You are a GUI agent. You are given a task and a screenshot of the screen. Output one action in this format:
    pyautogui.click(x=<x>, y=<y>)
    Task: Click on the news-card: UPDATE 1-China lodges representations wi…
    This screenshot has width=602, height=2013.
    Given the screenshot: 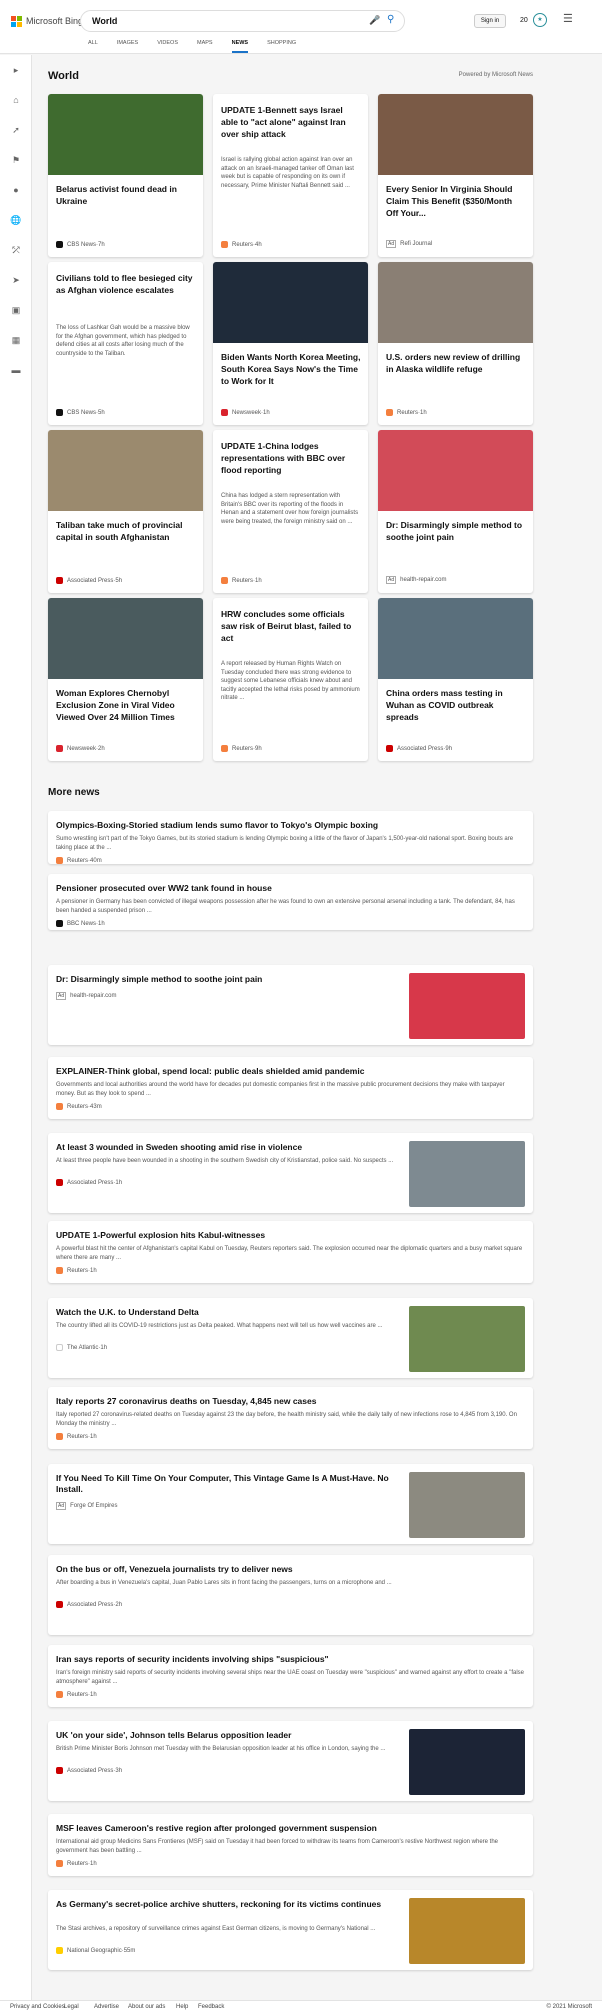 What is the action you would take?
    pyautogui.click(x=290, y=511)
    